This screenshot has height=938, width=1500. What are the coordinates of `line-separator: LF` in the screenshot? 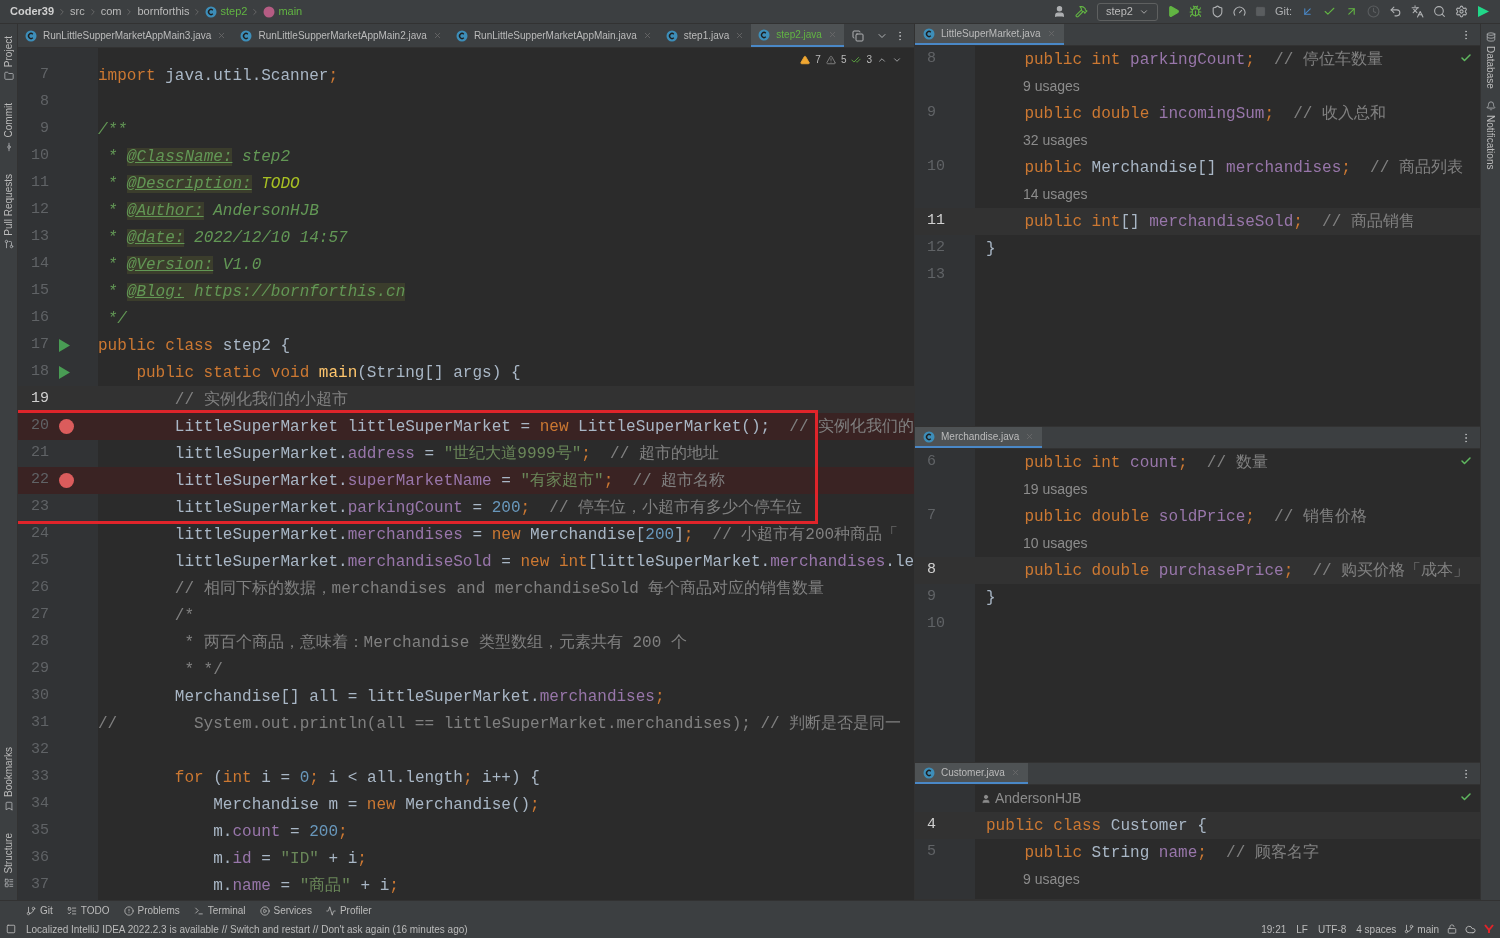 It's located at (1302, 929).